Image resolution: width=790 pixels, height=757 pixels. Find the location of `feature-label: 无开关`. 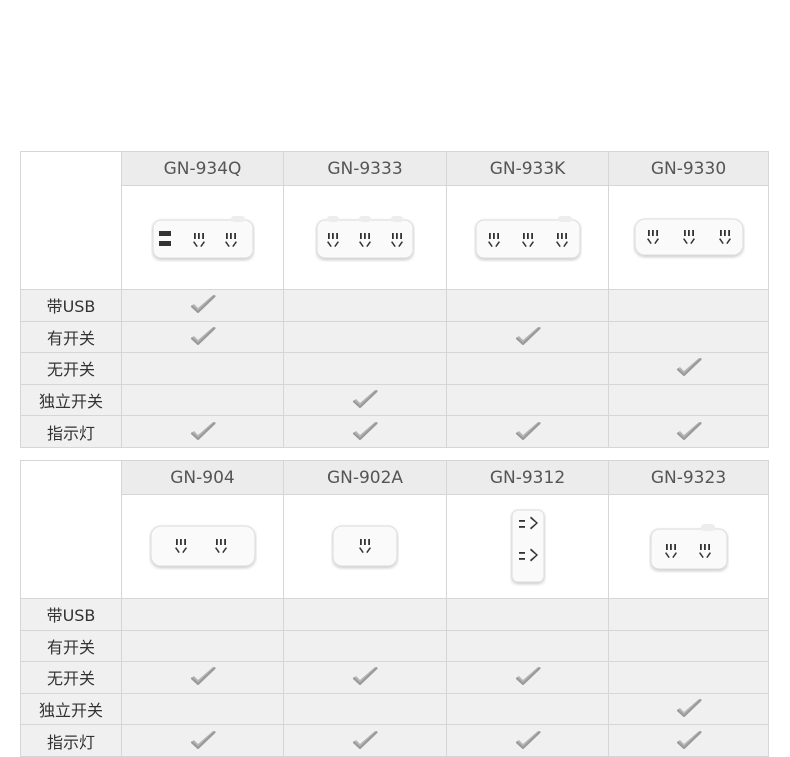

feature-label: 无开关 is located at coordinates (71, 368).